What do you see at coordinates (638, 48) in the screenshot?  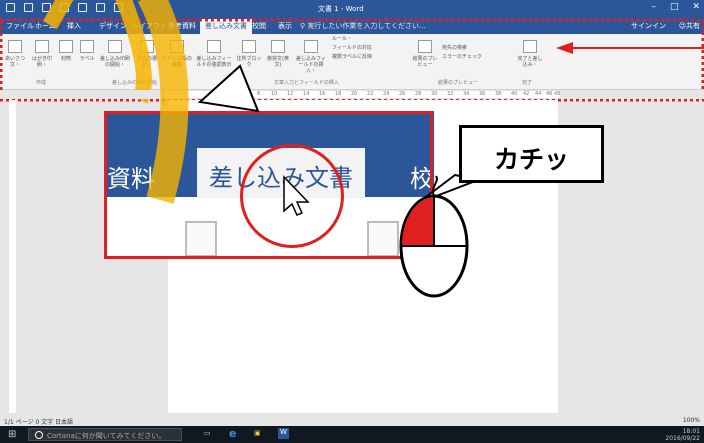 I see `pointer-arrow-shaft` at bounding box center [638, 48].